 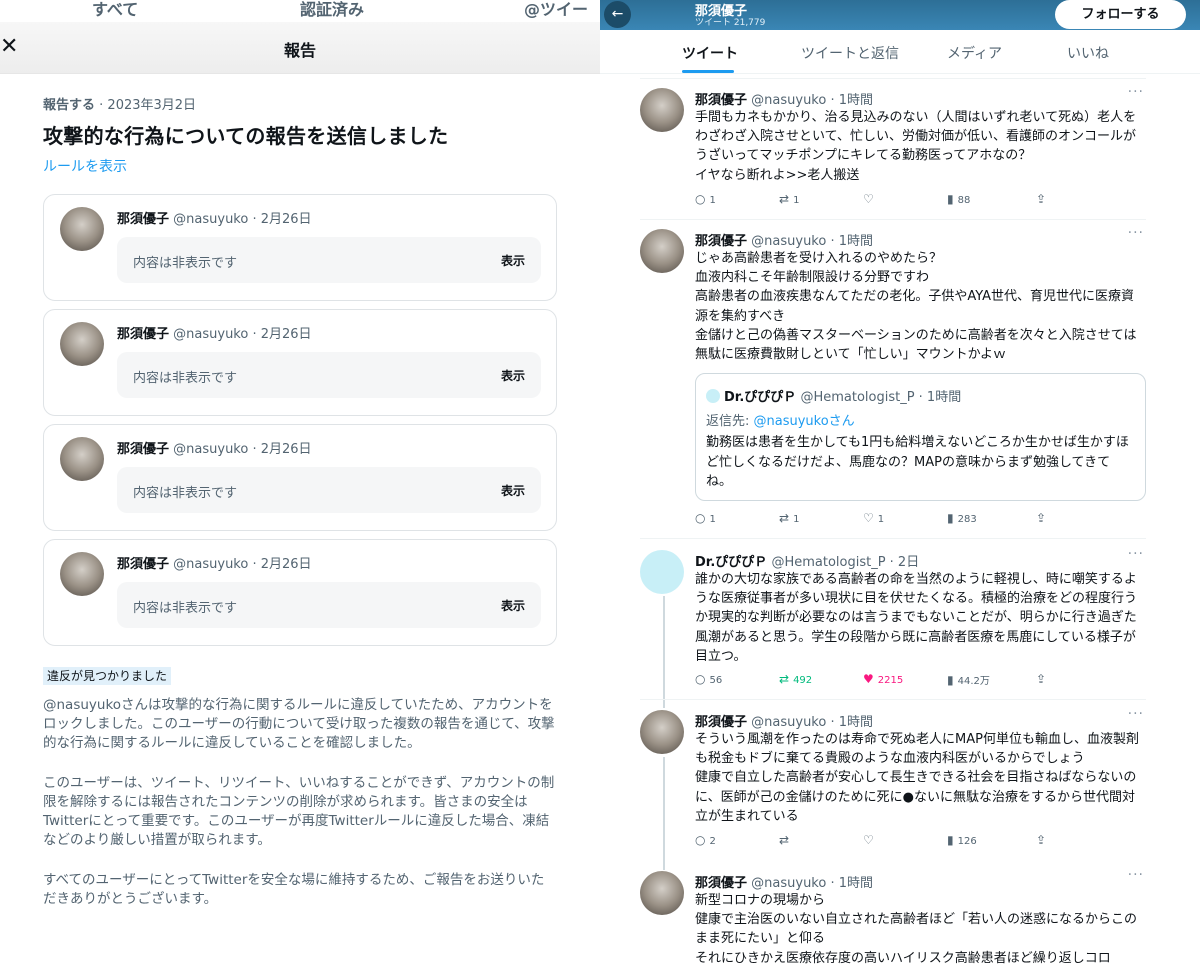 I want to click on reply-to-link: @nasuyukoさん, so click(x=804, y=421).